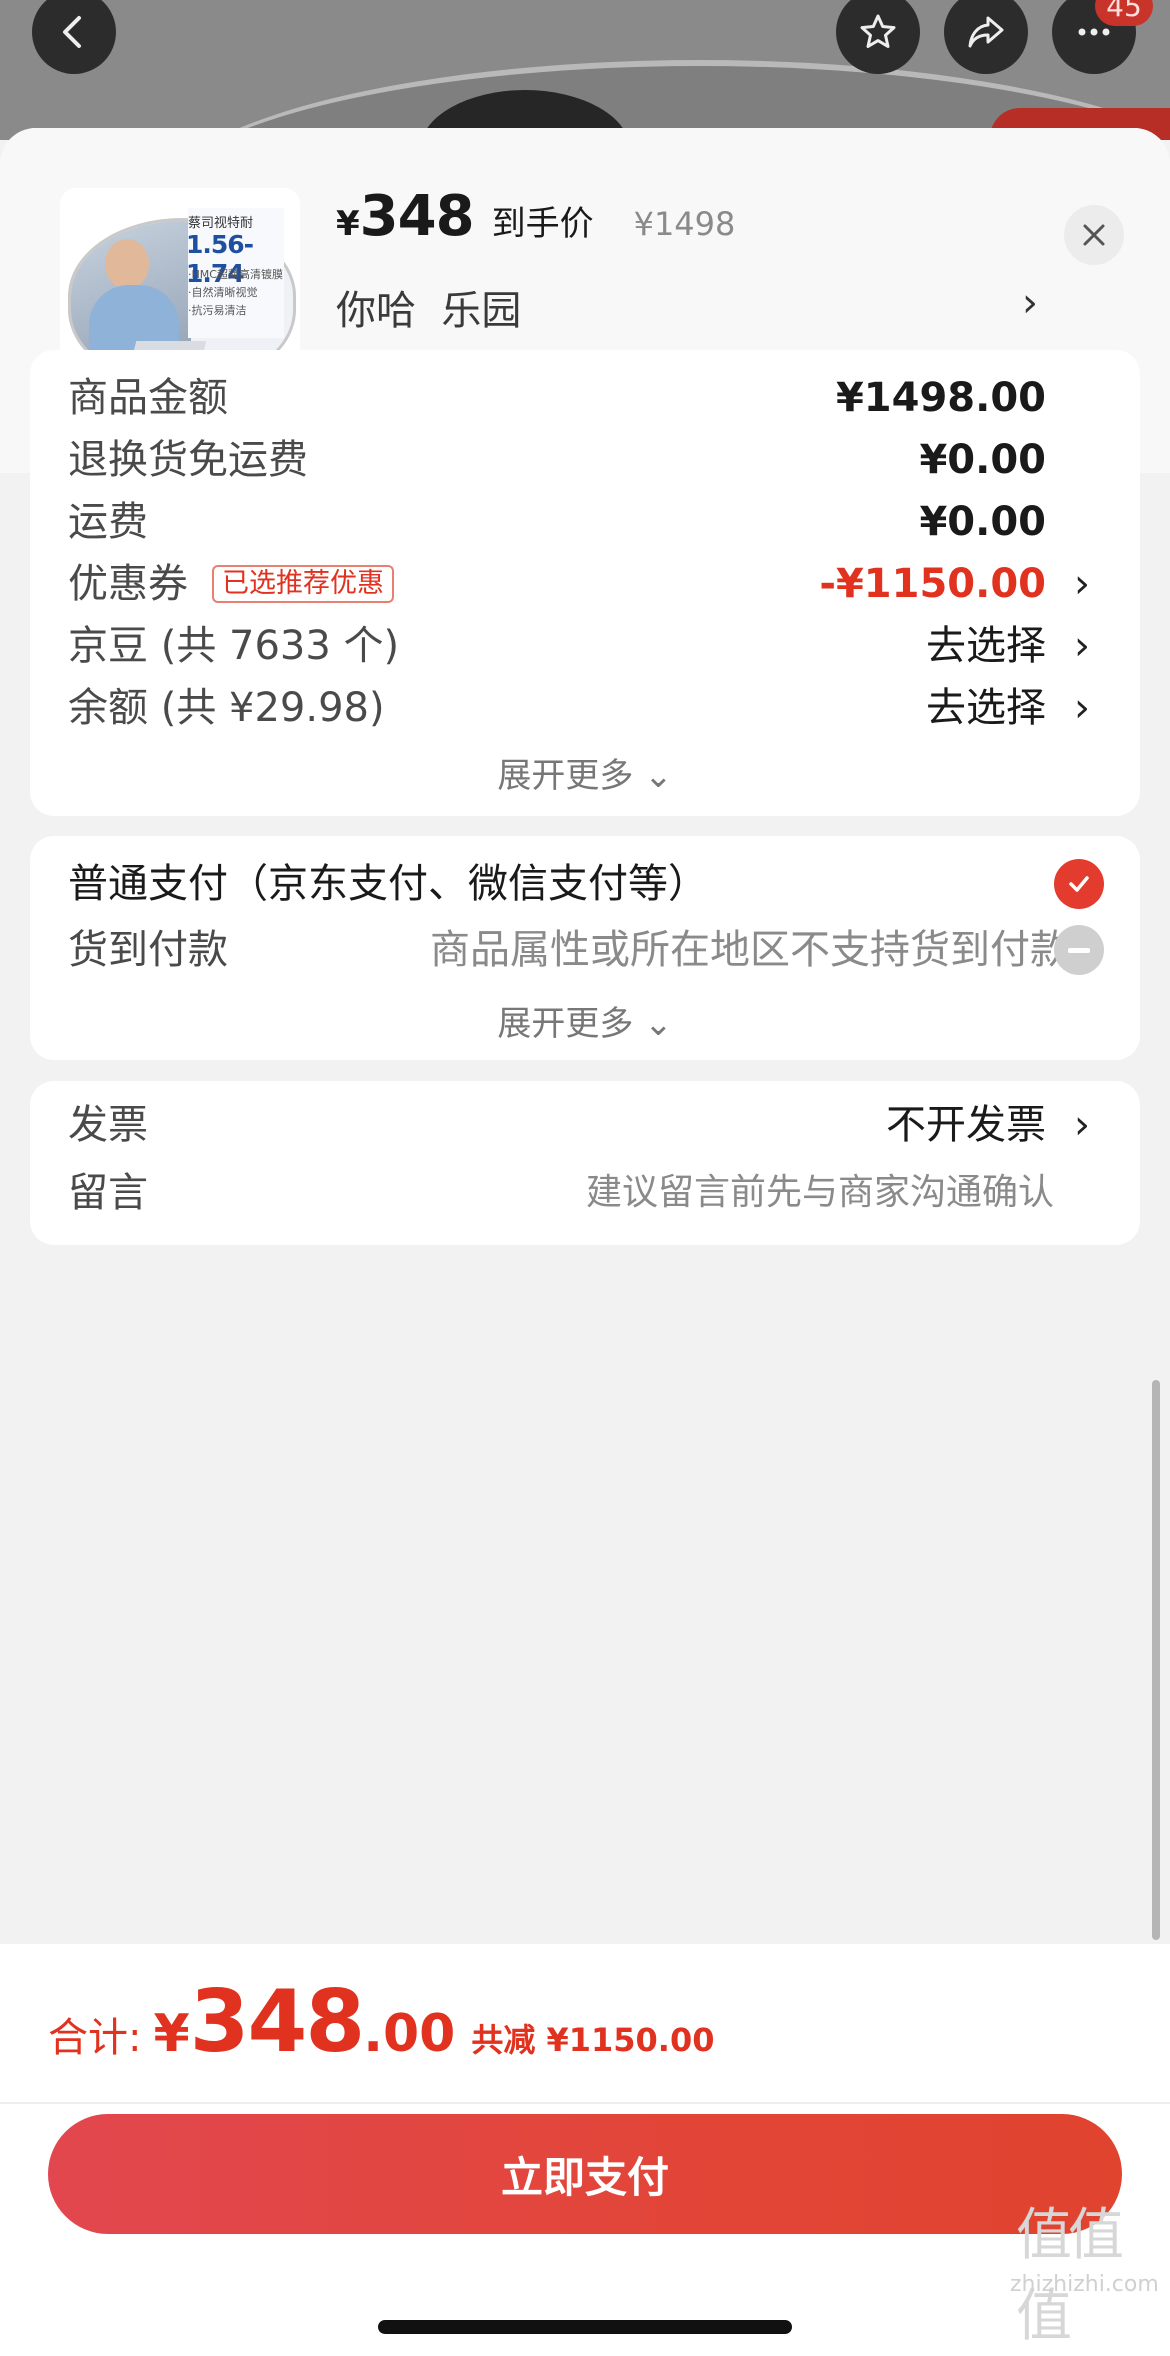 Image resolution: width=1170 pixels, height=2356 pixels. I want to click on original-price: ¥1498, so click(684, 224).